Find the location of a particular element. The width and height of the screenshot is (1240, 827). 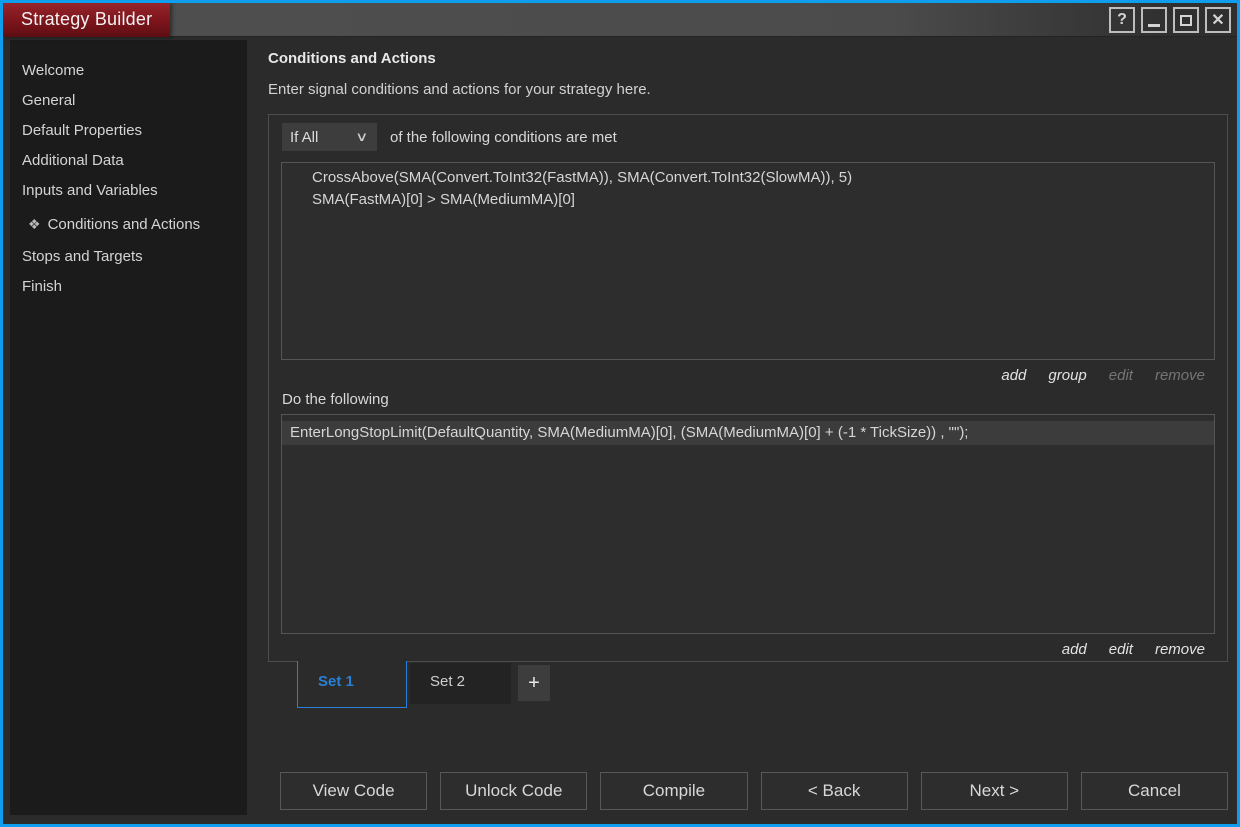

maximize-button is located at coordinates (1186, 20).